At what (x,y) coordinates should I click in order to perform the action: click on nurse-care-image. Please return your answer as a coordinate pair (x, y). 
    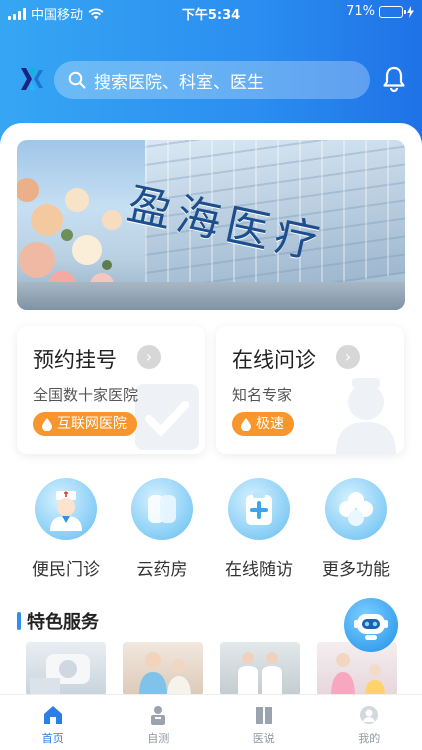
    Looking at the image, I should click on (165, 674).